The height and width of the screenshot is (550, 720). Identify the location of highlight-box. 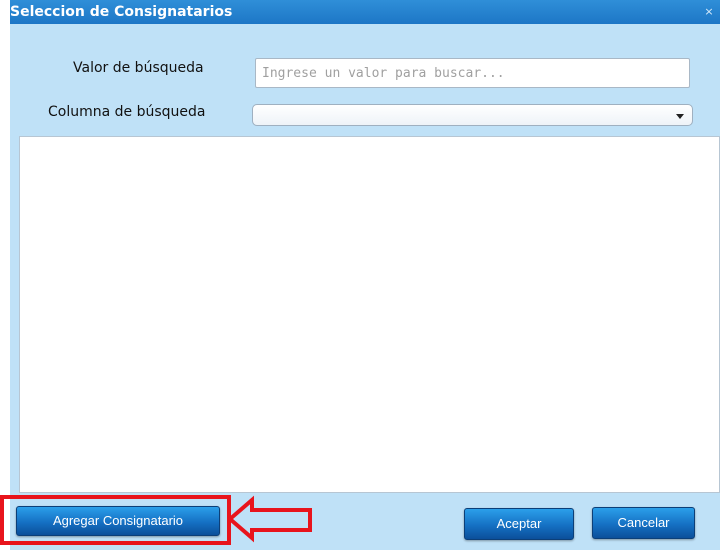
(115, 520).